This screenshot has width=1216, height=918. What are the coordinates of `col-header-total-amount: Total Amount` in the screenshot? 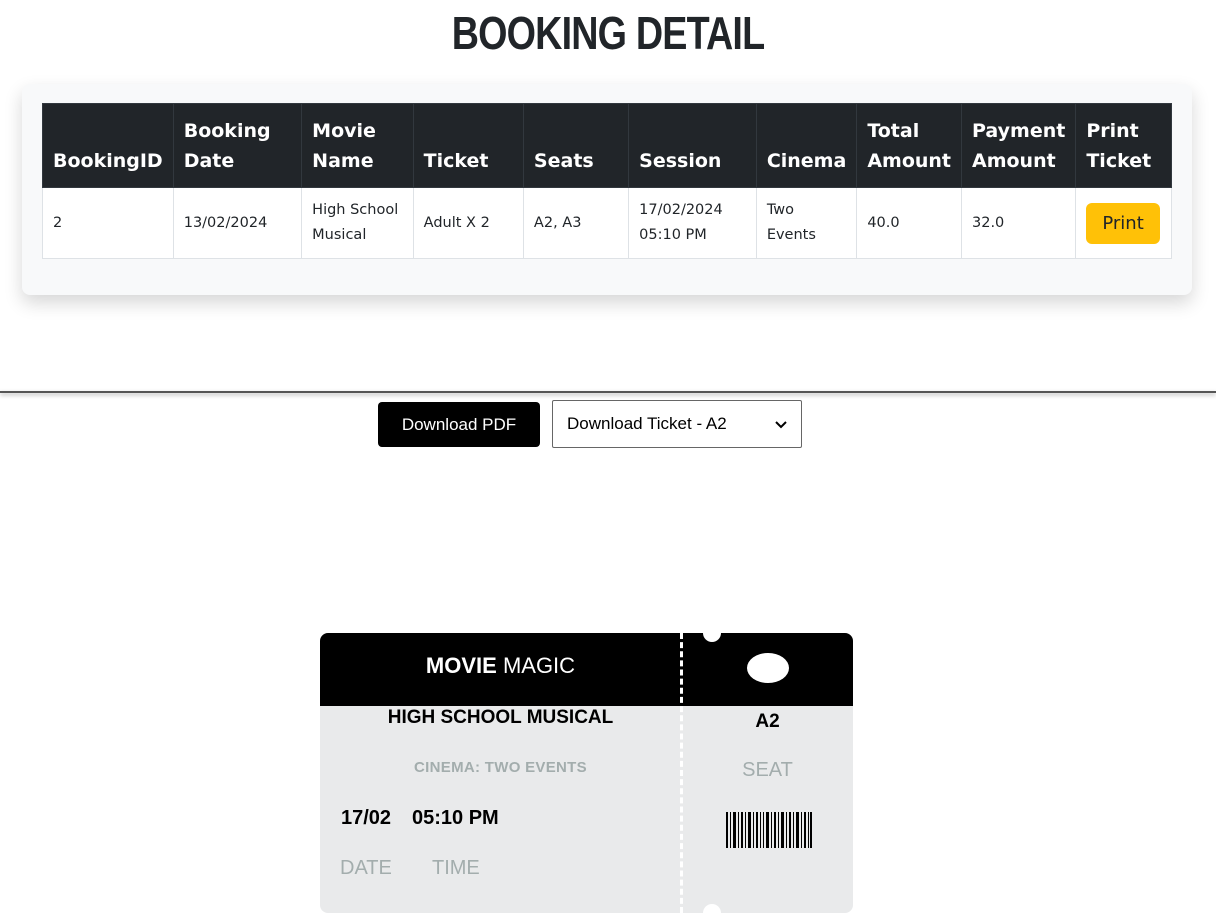 It's located at (909, 145).